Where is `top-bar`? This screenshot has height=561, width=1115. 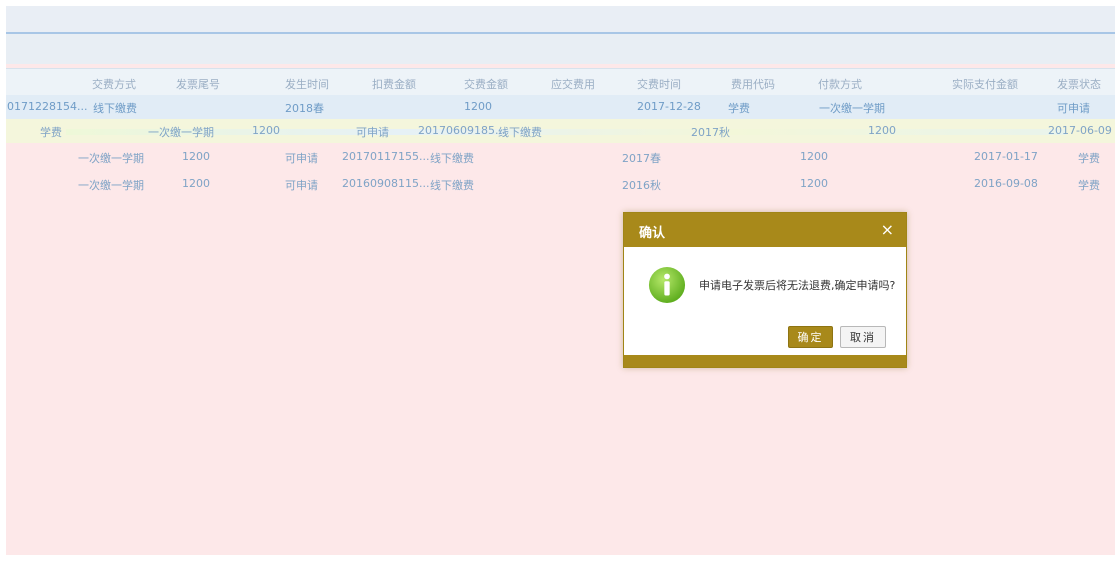 top-bar is located at coordinates (560, 20).